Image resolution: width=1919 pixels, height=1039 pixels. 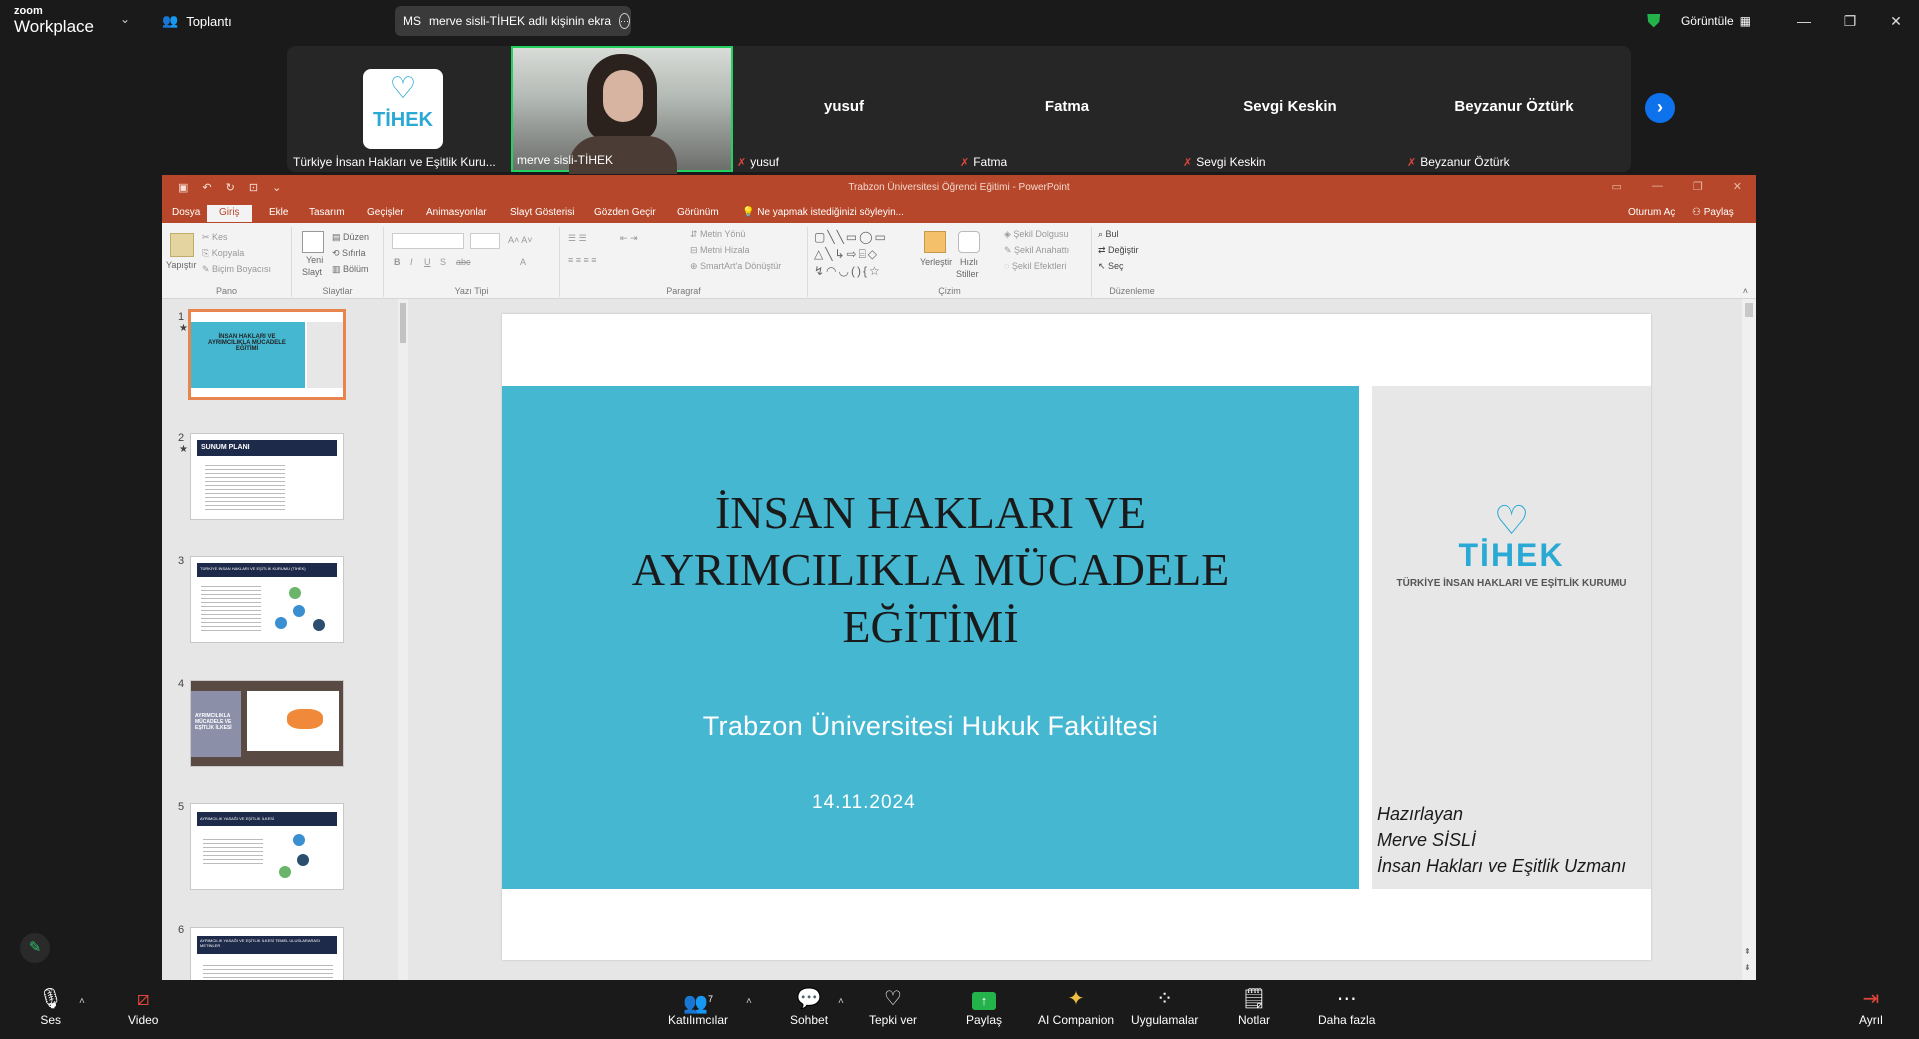 What do you see at coordinates (463, 262) in the screenshot?
I see `strikethrough-button: abc` at bounding box center [463, 262].